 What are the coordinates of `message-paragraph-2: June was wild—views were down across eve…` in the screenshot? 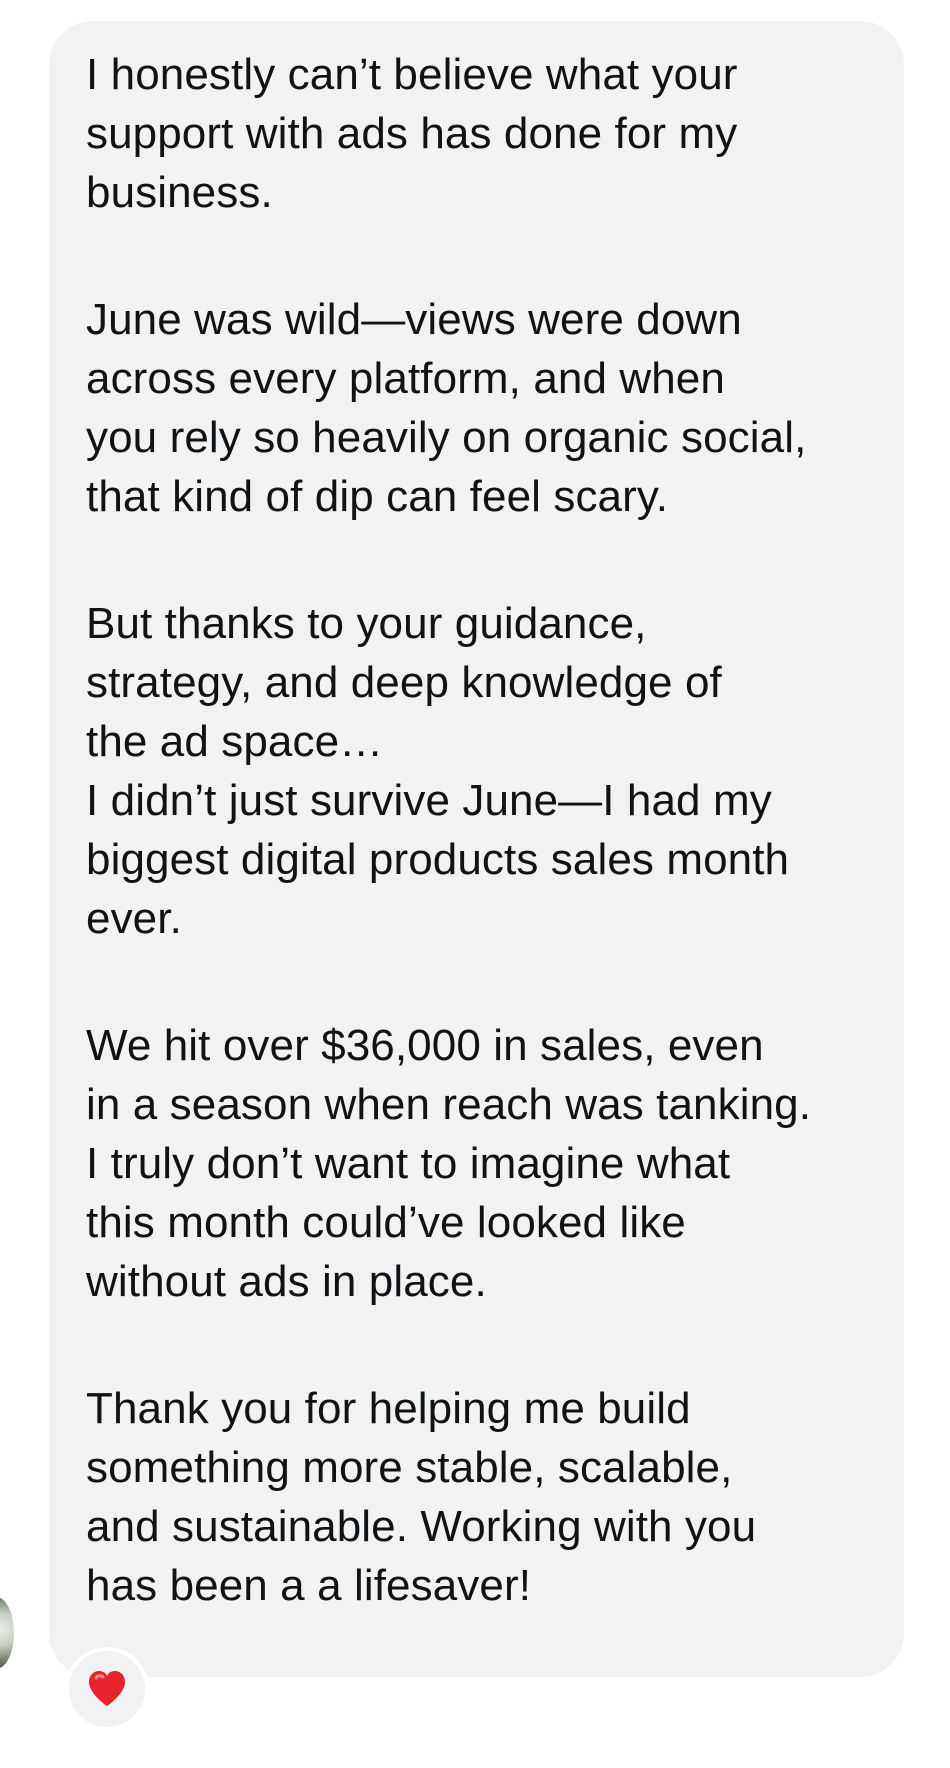 It's located at (446, 408).